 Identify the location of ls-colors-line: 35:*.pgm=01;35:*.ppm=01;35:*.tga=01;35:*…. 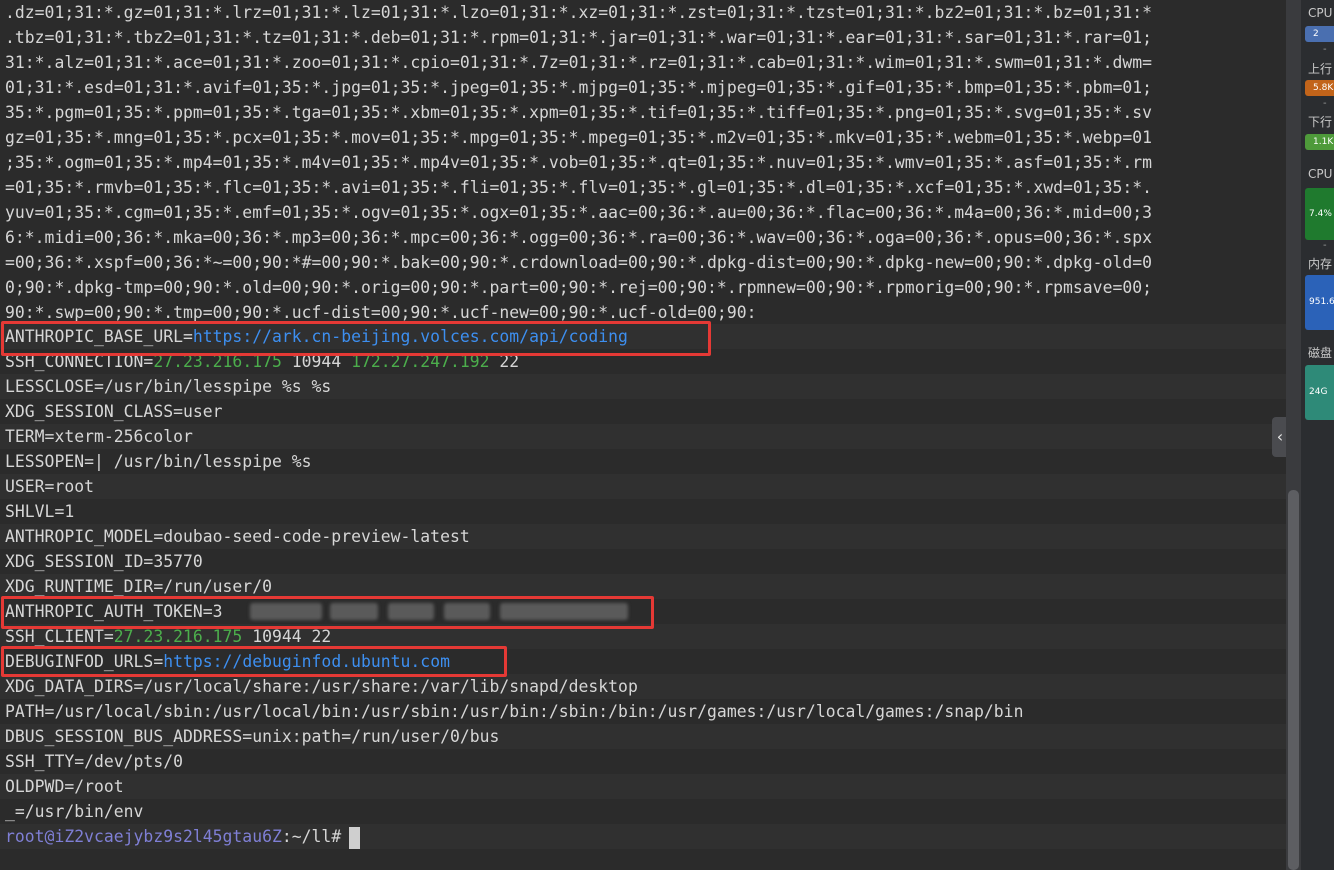
(579, 112).